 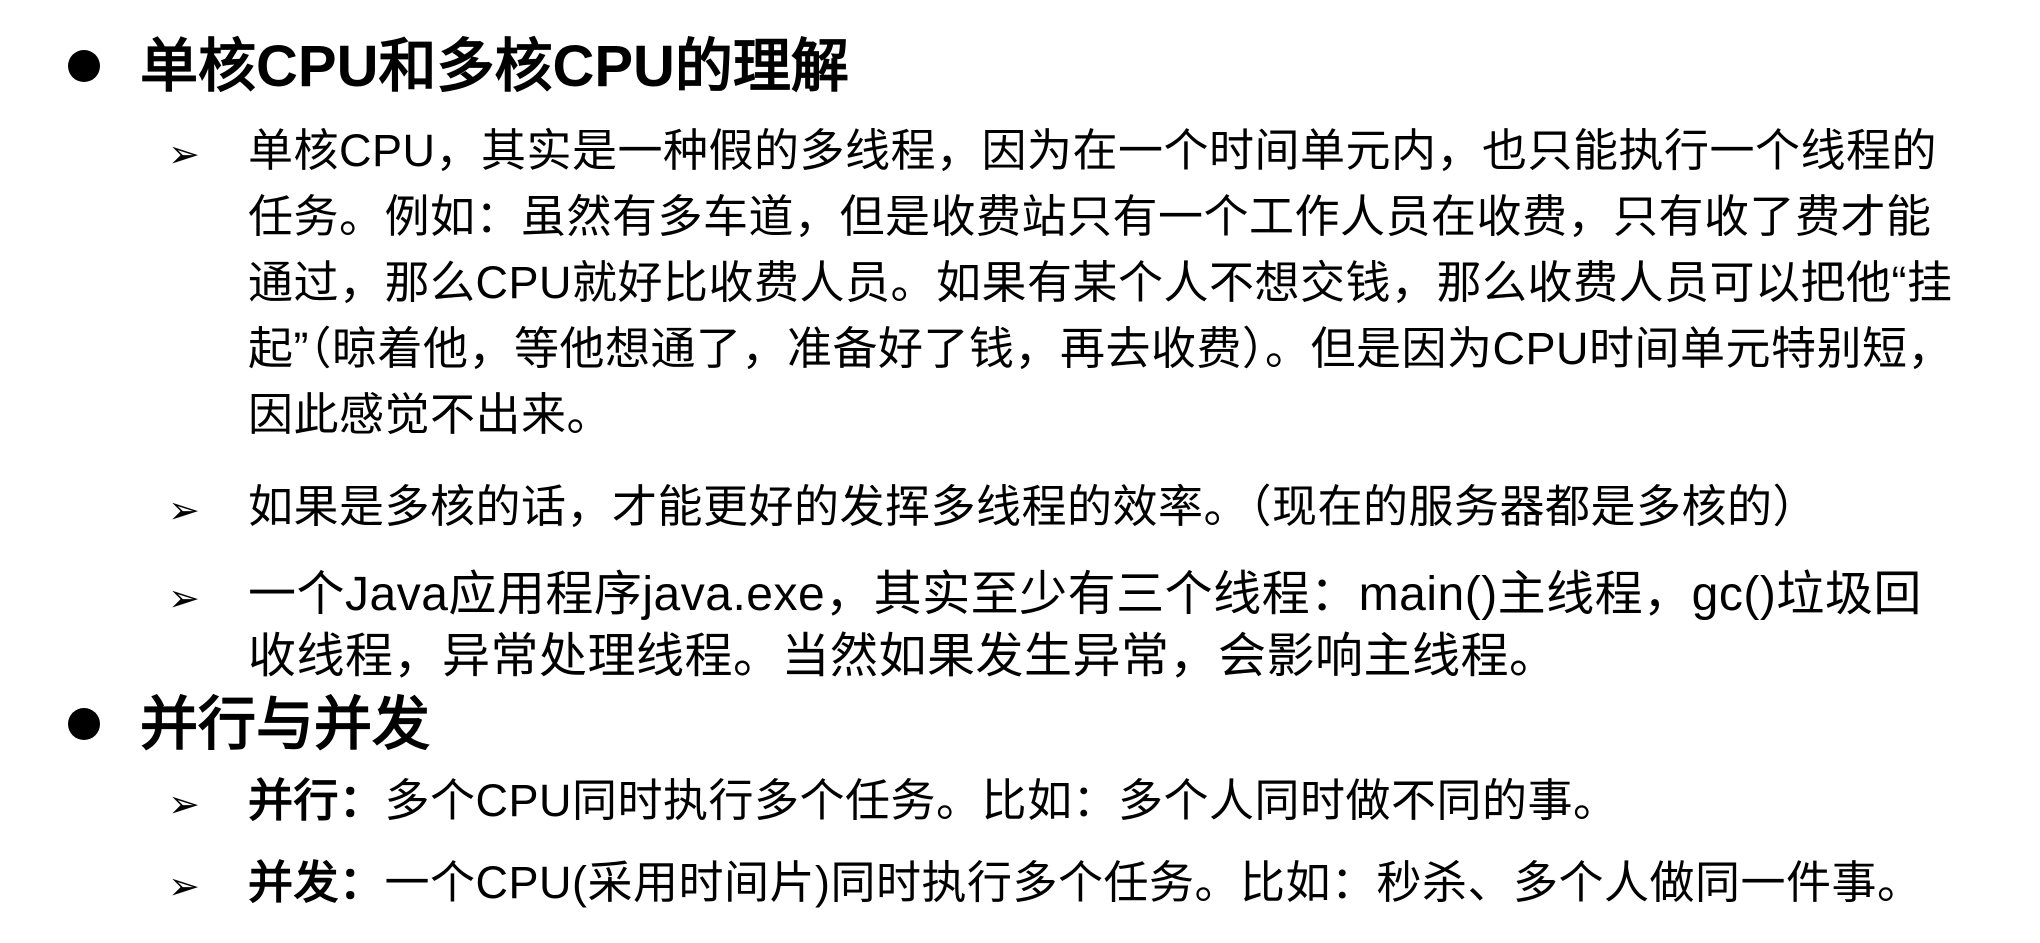 I want to click on term-parallel: 并行：, so click(x=316, y=800).